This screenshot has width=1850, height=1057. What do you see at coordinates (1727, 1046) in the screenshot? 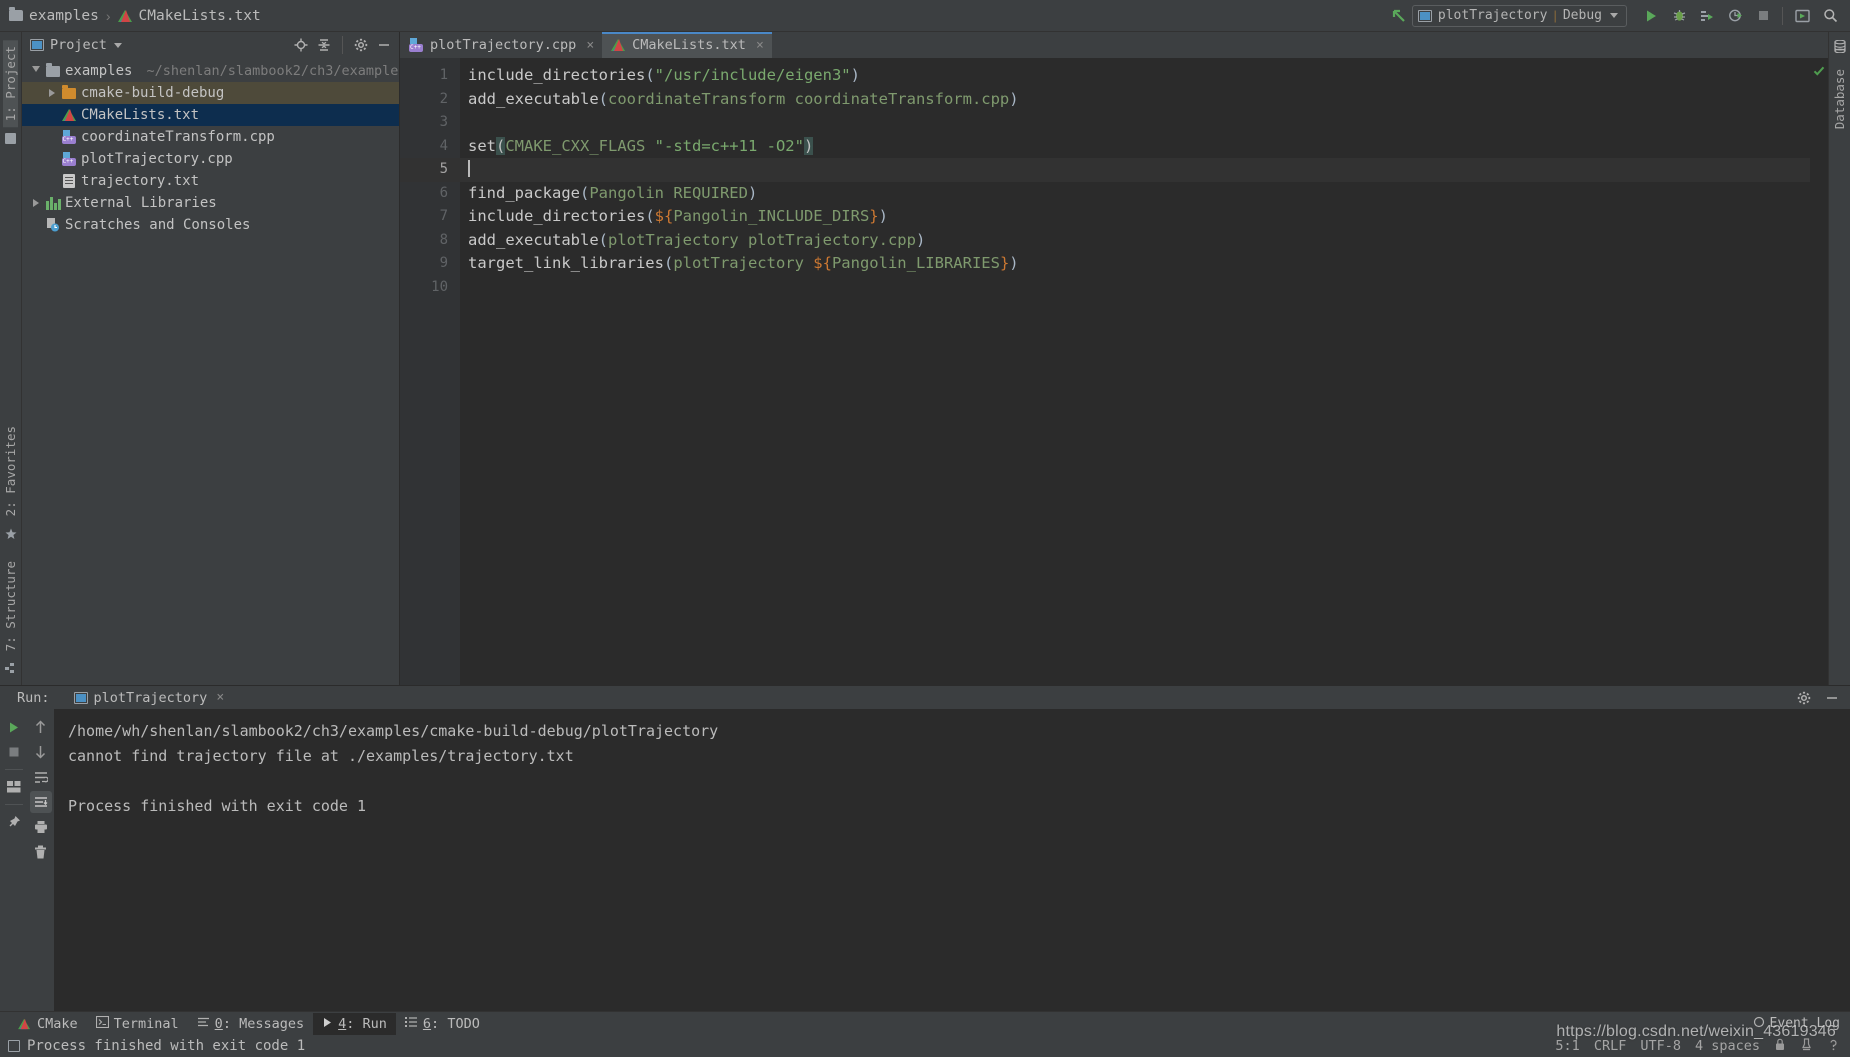
I see `indent-setting: 4 spaces` at bounding box center [1727, 1046].